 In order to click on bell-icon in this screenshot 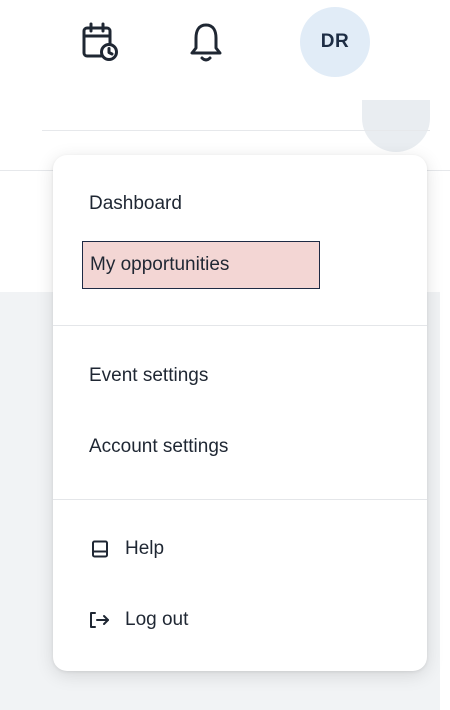, I will do `click(206, 42)`.